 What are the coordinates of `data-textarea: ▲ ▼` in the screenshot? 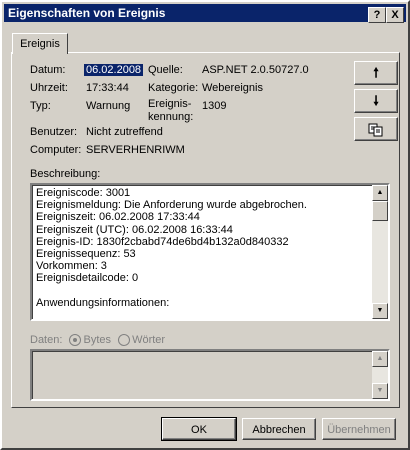 It's located at (210, 375).